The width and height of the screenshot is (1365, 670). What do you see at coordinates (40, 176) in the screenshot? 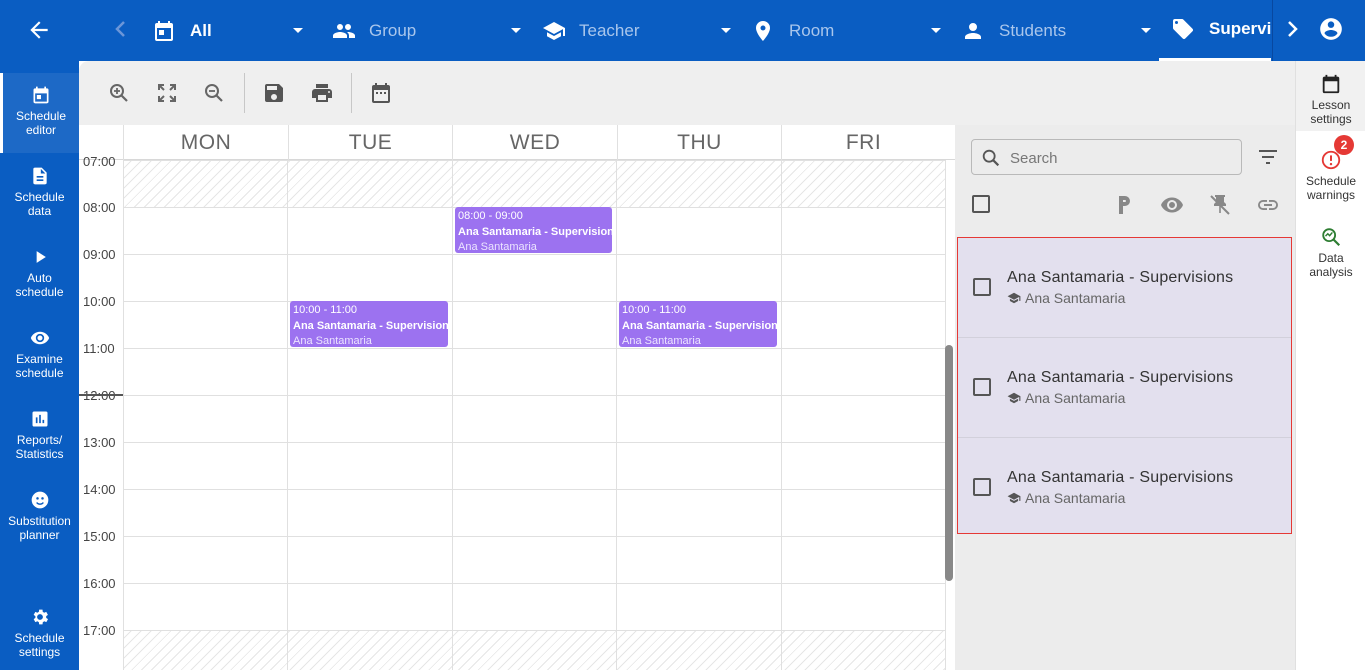
I see `document-icon` at bounding box center [40, 176].